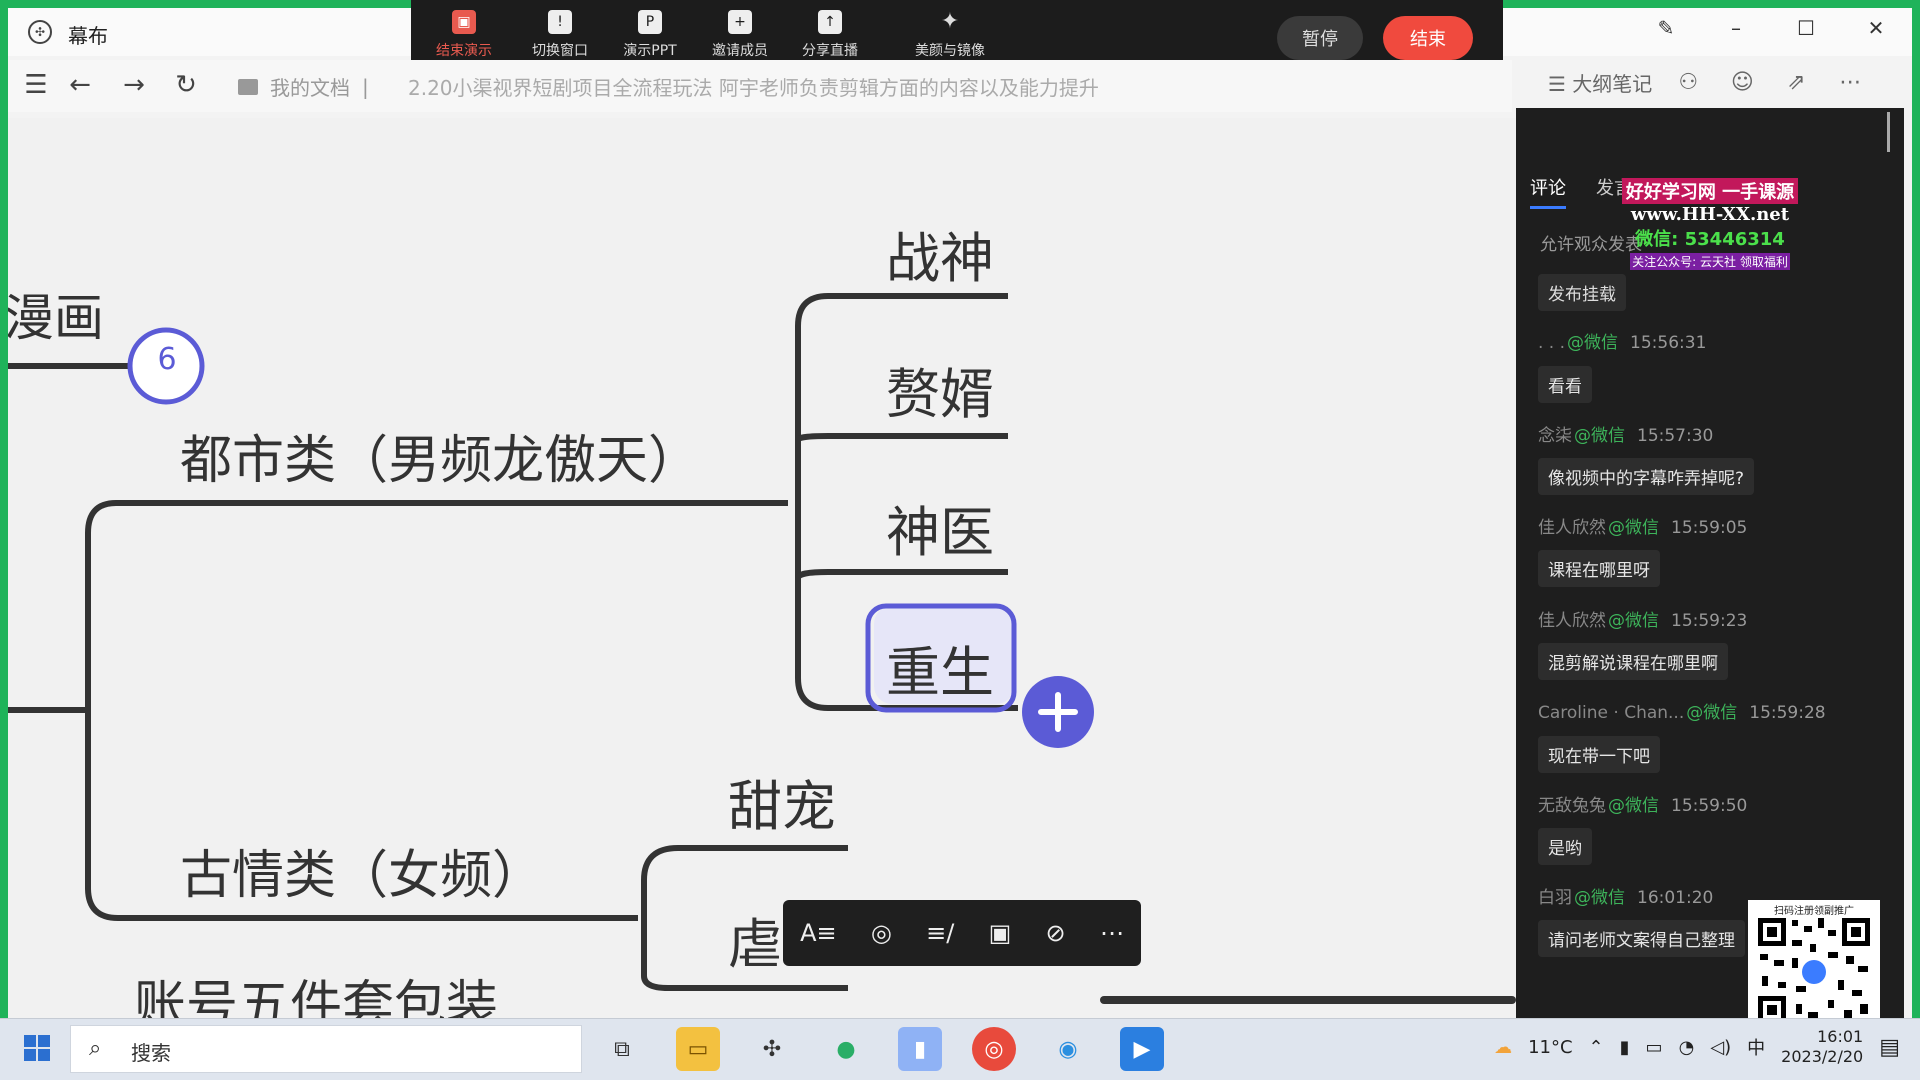 Image resolution: width=1920 pixels, height=1080 pixels. I want to click on mindmap-node-urban: 都市类（男频龙傲天）, so click(440, 455).